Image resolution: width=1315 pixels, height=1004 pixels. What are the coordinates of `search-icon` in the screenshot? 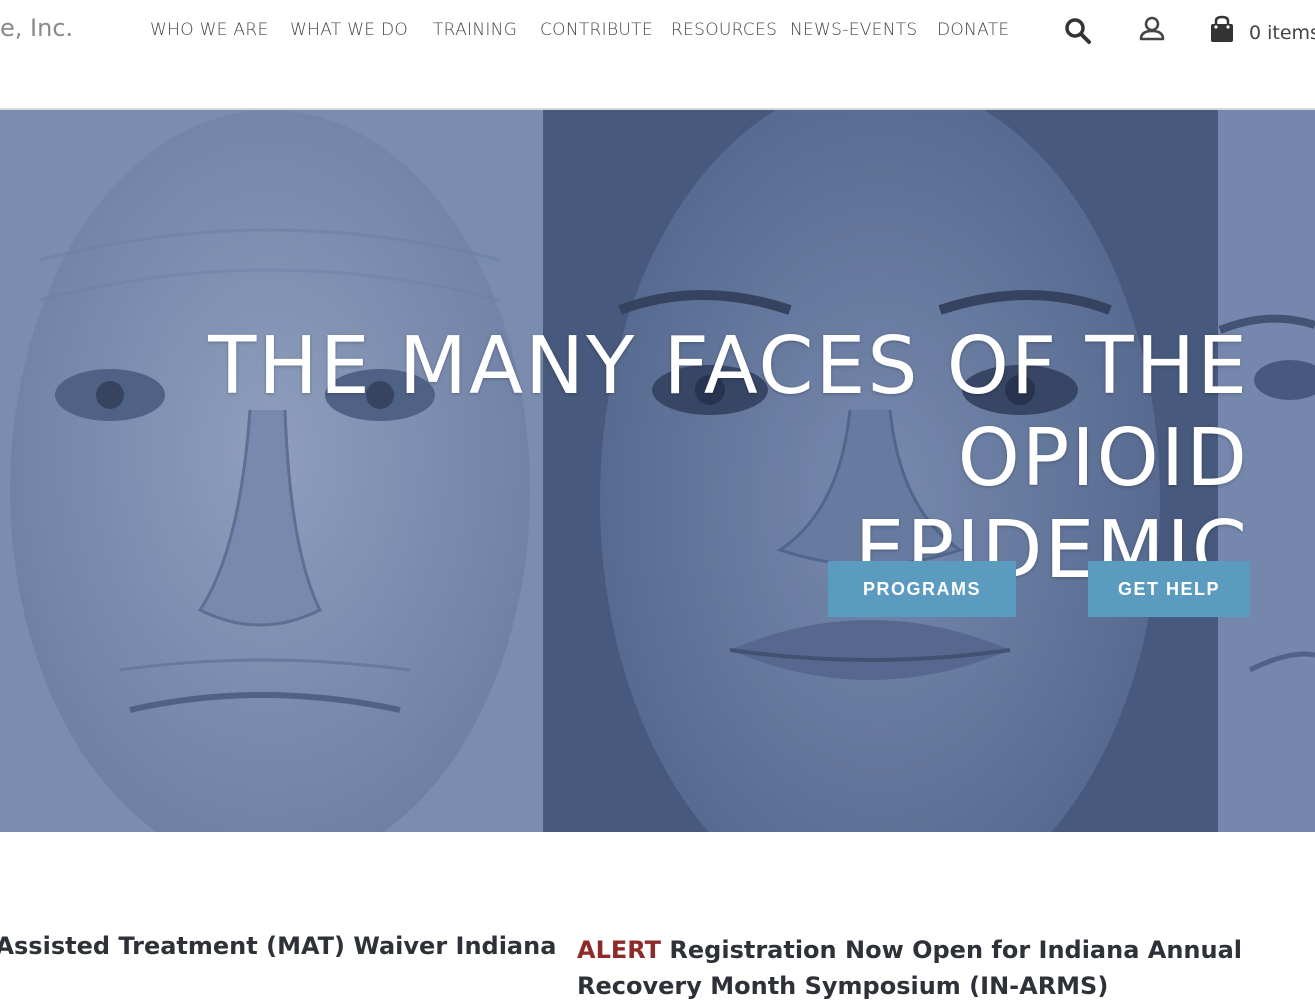 It's located at (1078, 33).